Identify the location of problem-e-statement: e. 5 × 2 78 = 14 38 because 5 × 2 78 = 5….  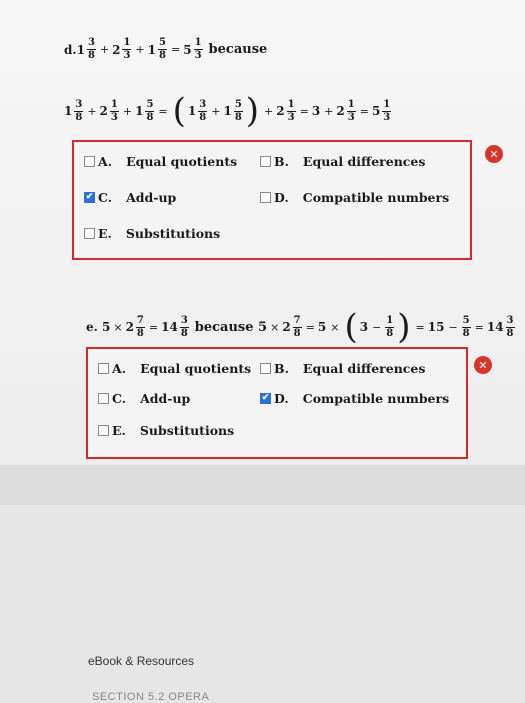
(300, 327).